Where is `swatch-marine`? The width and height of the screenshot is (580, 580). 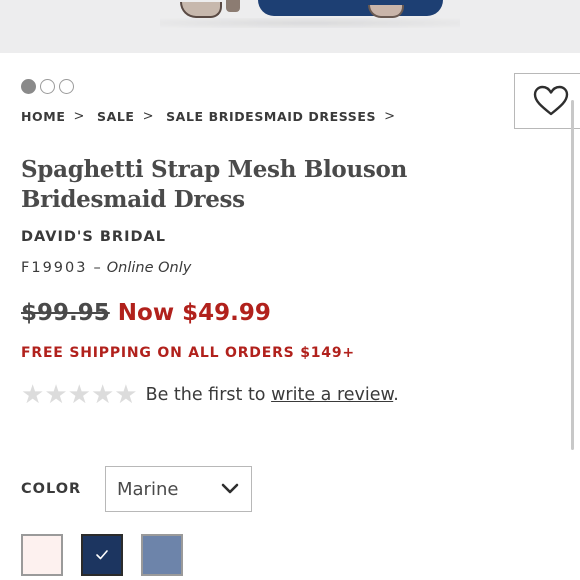 swatch-marine is located at coordinates (102, 555).